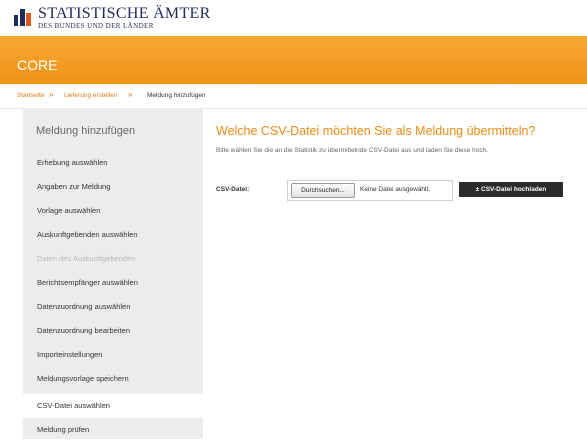 This screenshot has height=442, width=587. Describe the element at coordinates (113, 187) in the screenshot. I see `sidebar-item-angaben-zur-meldung: Angaben zur Meldung` at that location.